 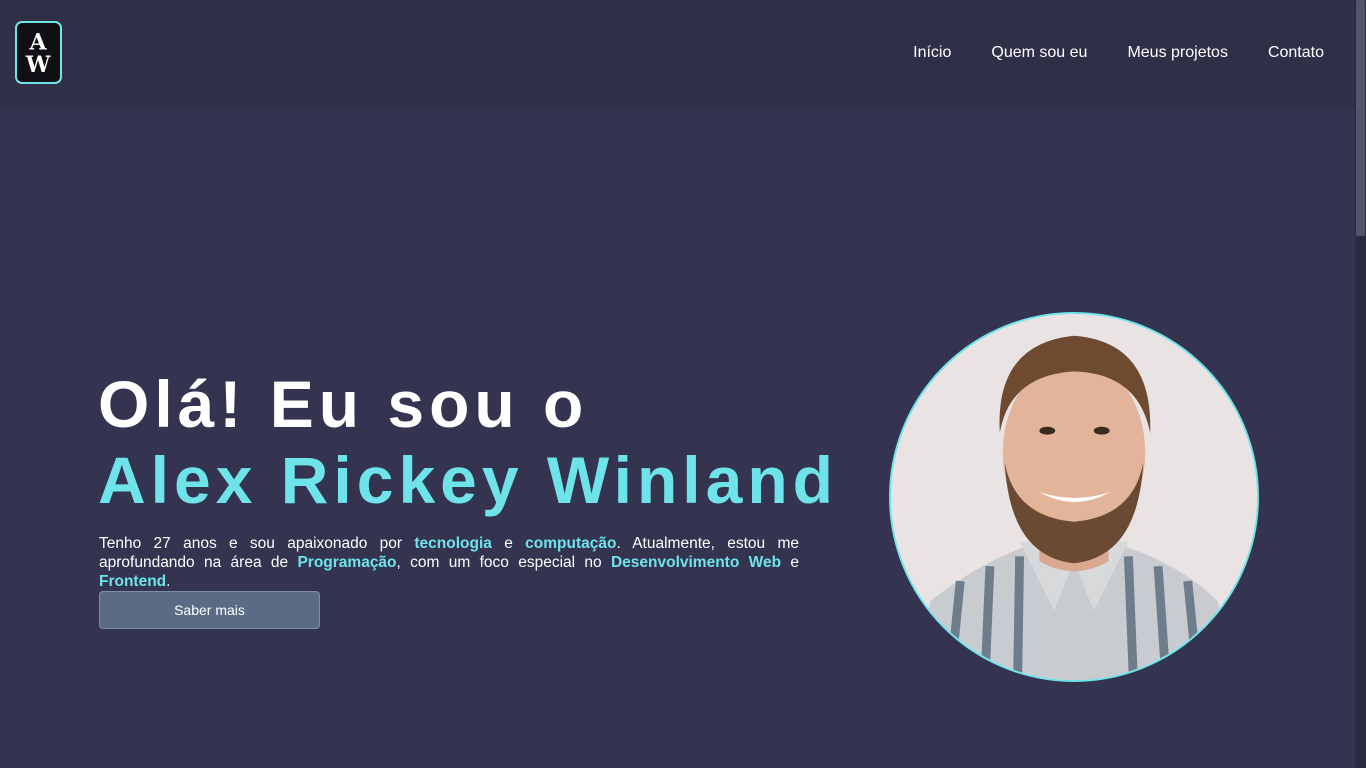 I want to click on intro-text: , com um foco especial no, so click(x=503, y=562).